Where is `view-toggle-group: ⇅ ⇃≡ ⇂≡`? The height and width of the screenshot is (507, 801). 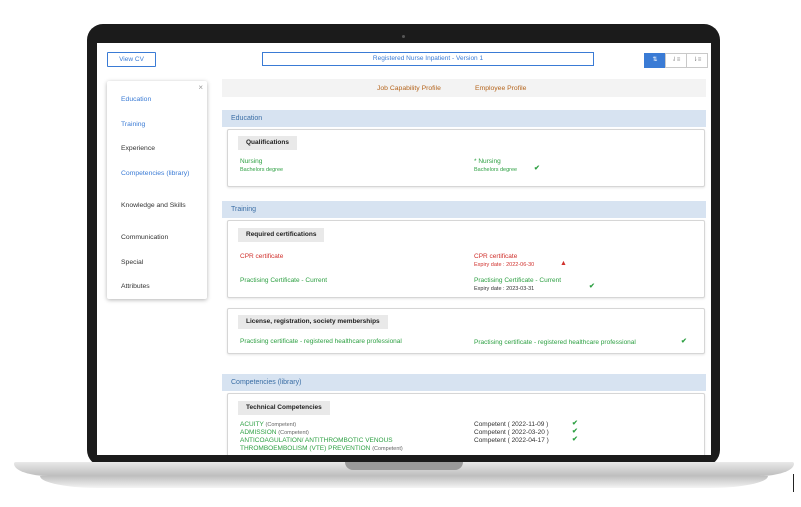
view-toggle-group: ⇅ ⇃≡ ⇂≡ is located at coordinates (676, 60).